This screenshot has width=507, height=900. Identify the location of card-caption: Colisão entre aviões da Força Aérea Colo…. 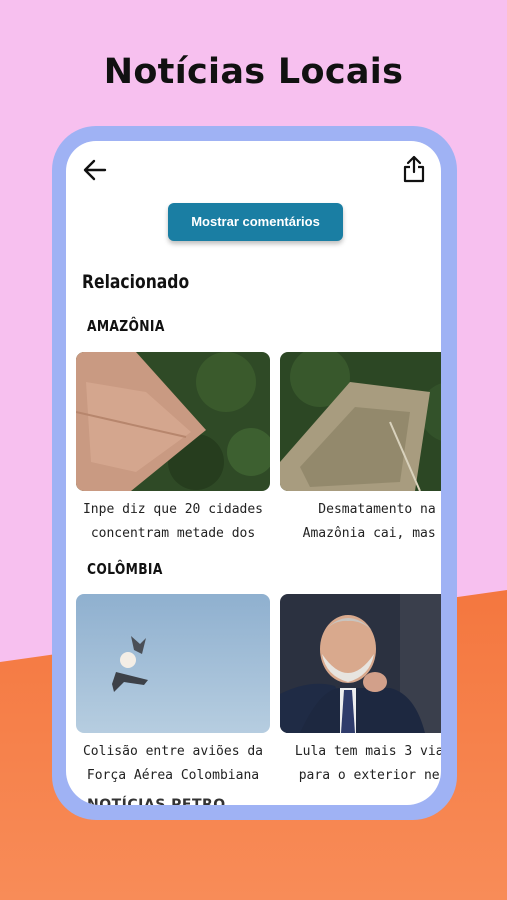
(173, 764).